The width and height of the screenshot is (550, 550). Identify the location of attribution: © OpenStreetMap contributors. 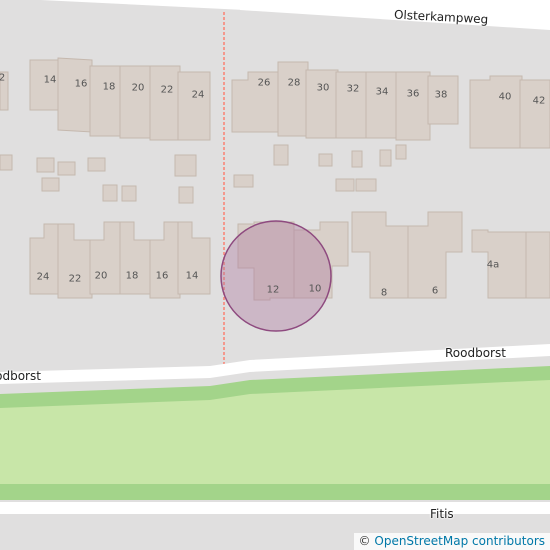
(451, 541).